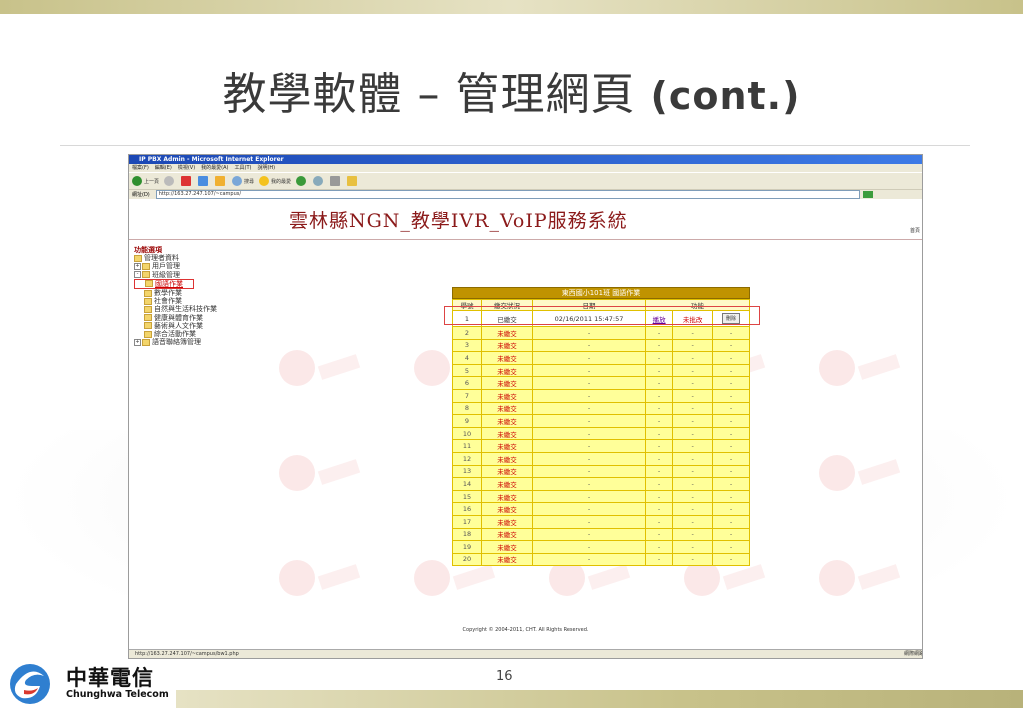 The width and height of the screenshot is (1023, 708). I want to click on menu-item: 我的最愛(A), so click(214, 168).